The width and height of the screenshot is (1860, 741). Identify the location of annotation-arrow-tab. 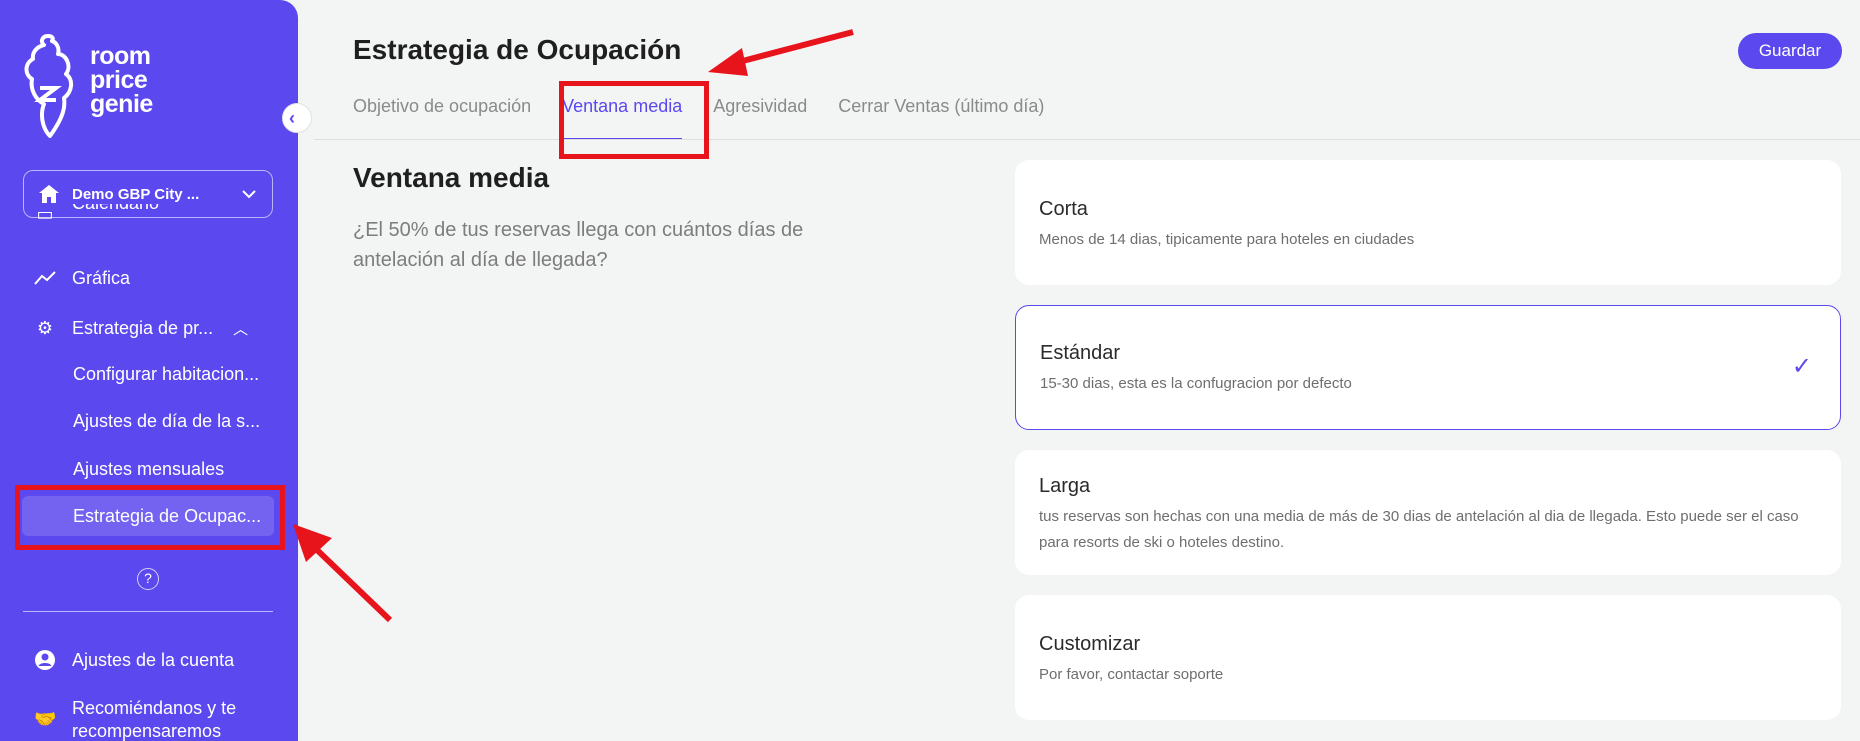
(794, 47).